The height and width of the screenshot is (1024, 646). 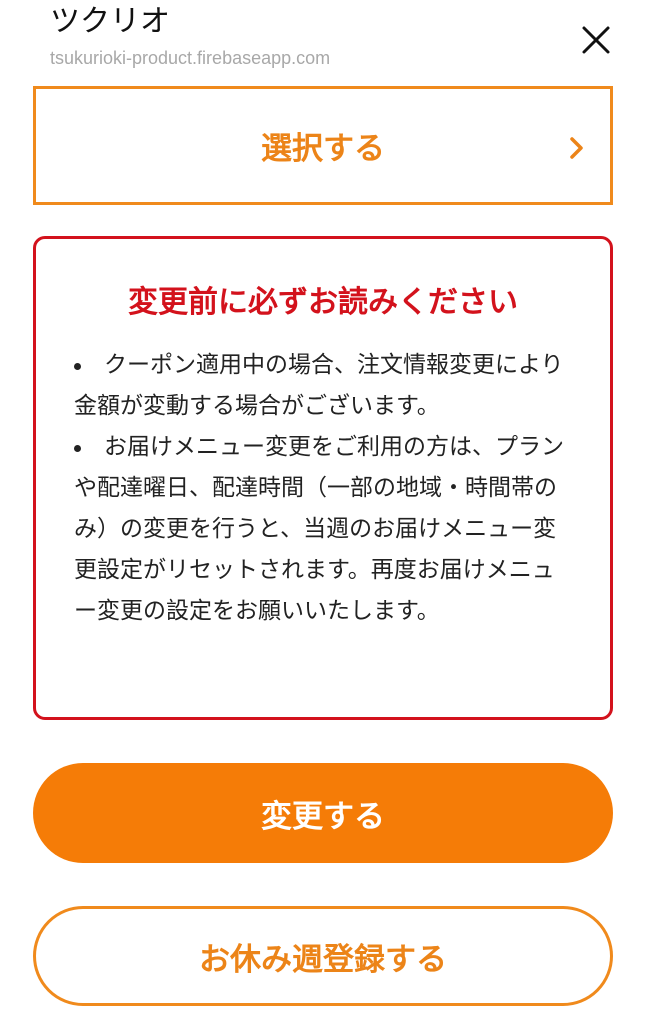 I want to click on page-url: tsukurioki-product.firebaseapp.com, so click(x=190, y=58).